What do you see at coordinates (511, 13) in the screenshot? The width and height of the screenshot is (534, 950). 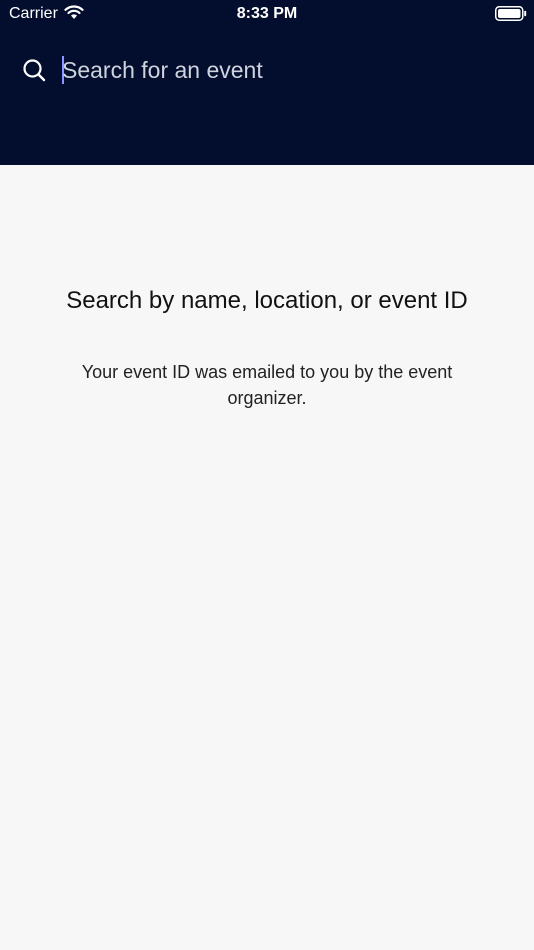 I see `battery-icon` at bounding box center [511, 13].